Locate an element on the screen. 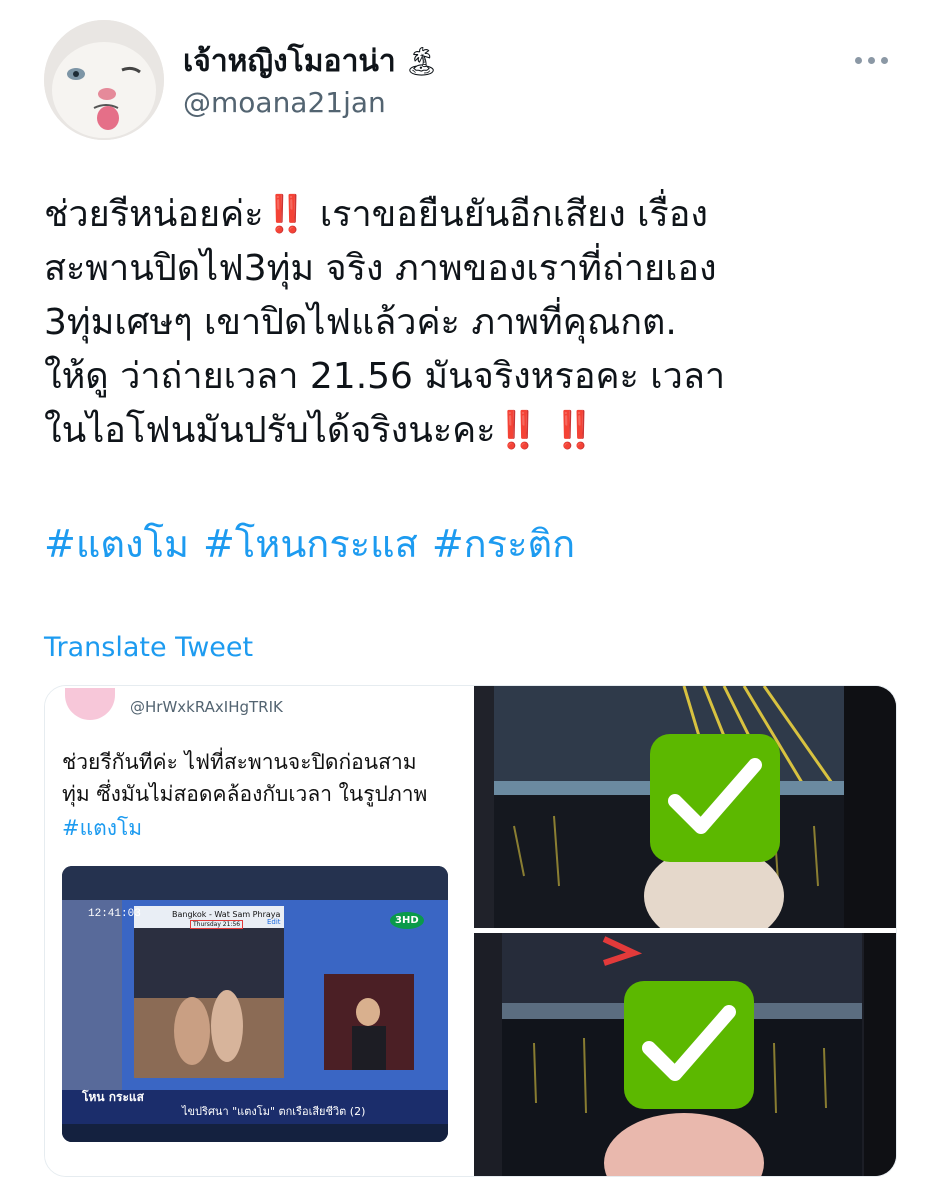 The height and width of the screenshot is (1200, 939). phone-edit-label: Edit is located at coordinates (274, 922).